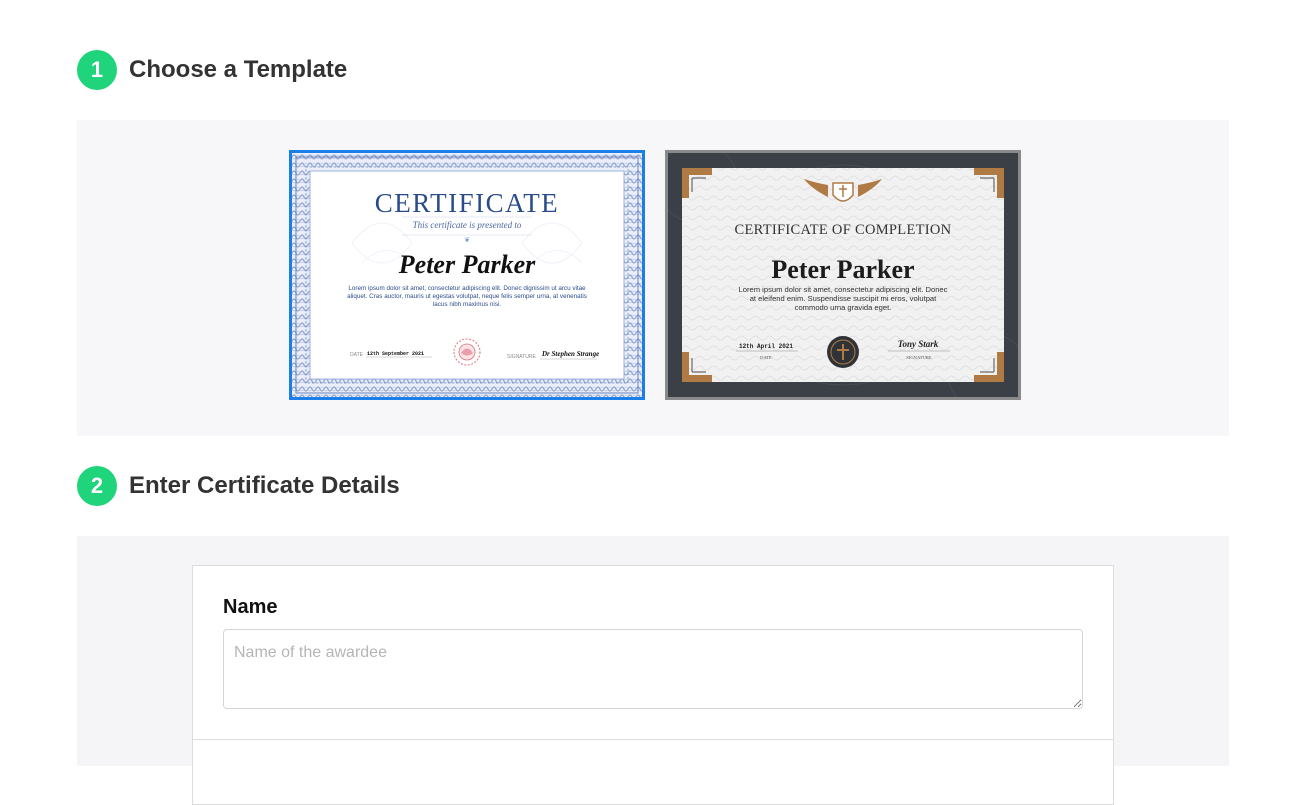  What do you see at coordinates (467, 240) in the screenshot?
I see `ornament-icon: ❦` at bounding box center [467, 240].